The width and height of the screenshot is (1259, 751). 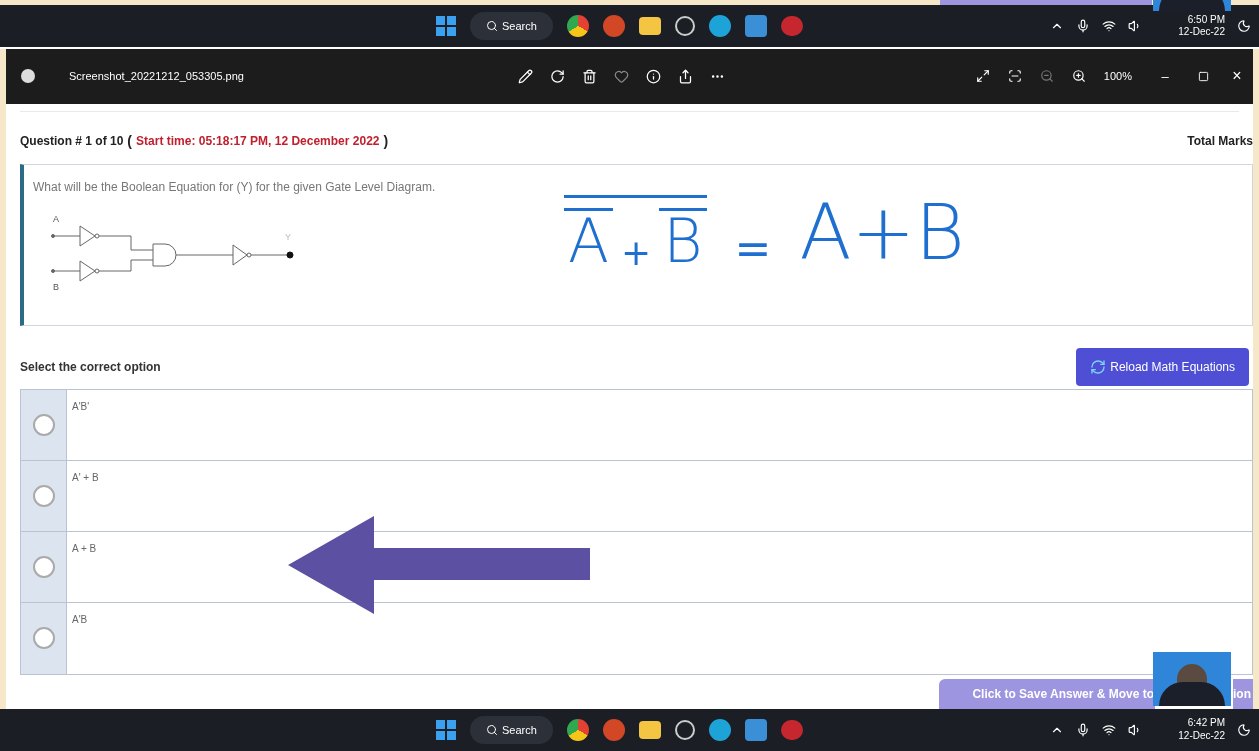 What do you see at coordinates (982, 76) in the screenshot?
I see `expand-icon` at bounding box center [982, 76].